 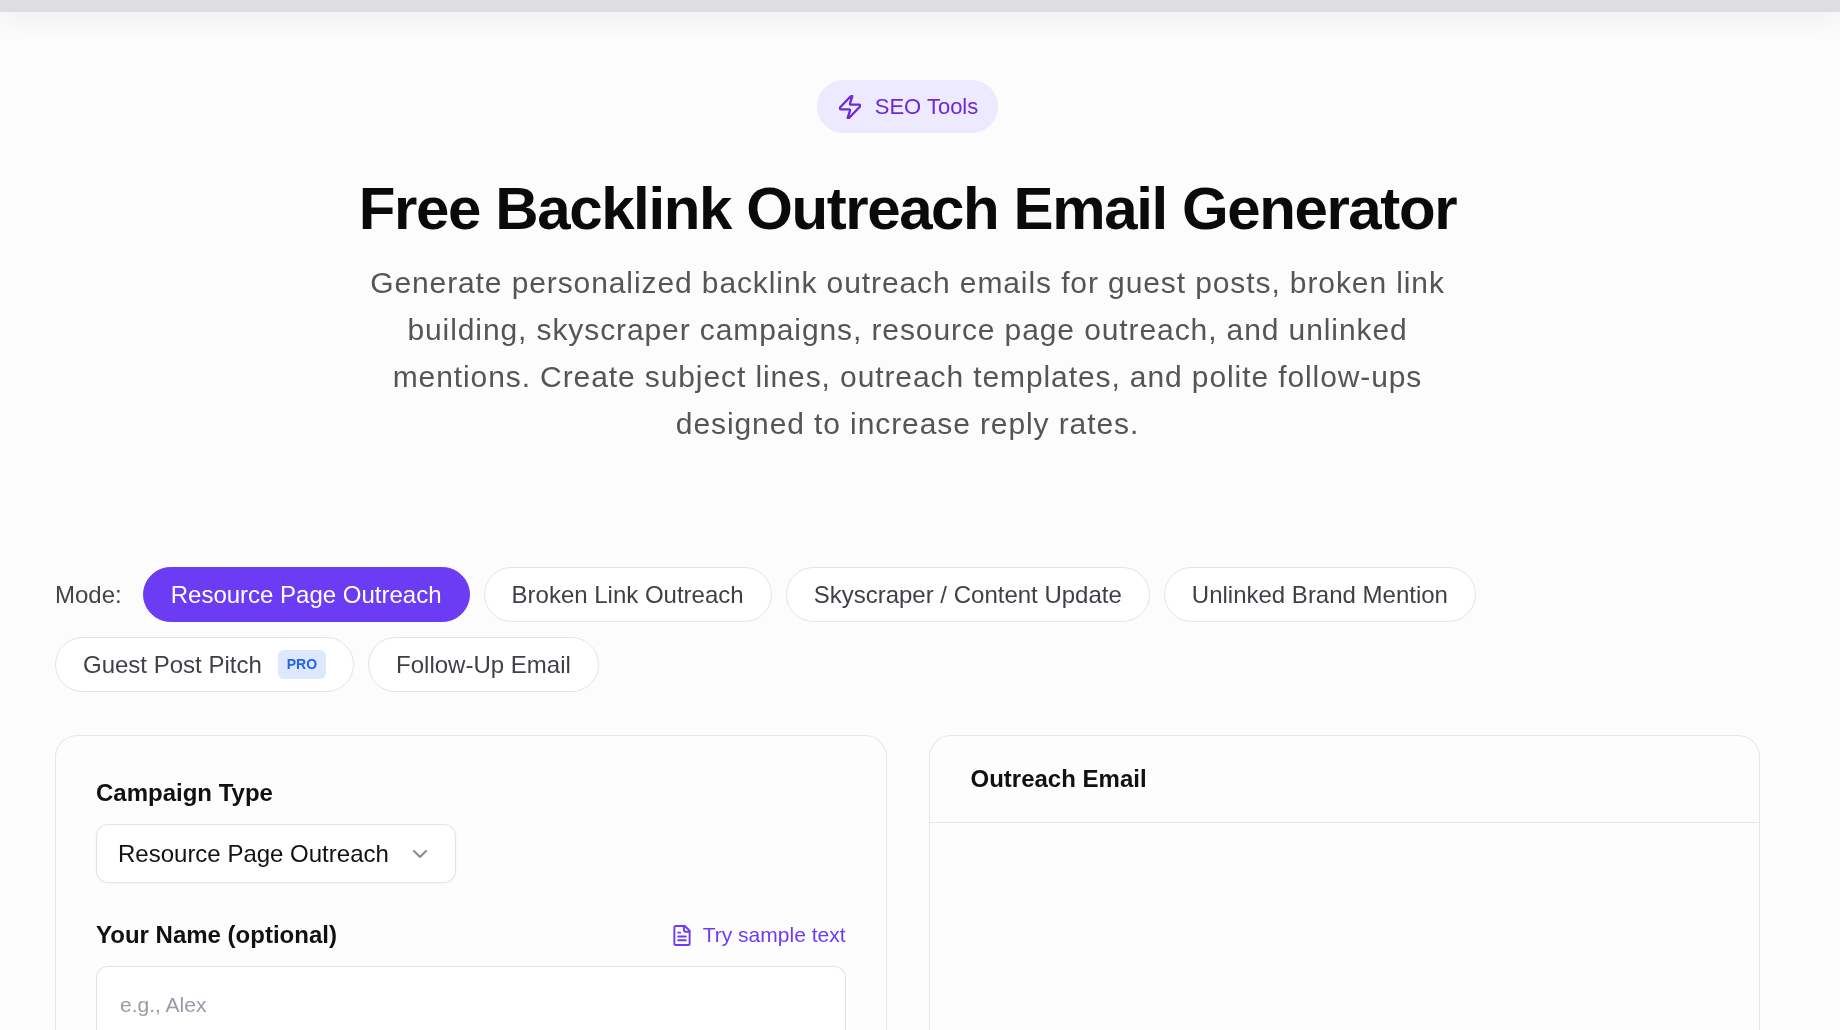 I want to click on mode-tab: Unlinked Brand Mention, so click(x=1319, y=594).